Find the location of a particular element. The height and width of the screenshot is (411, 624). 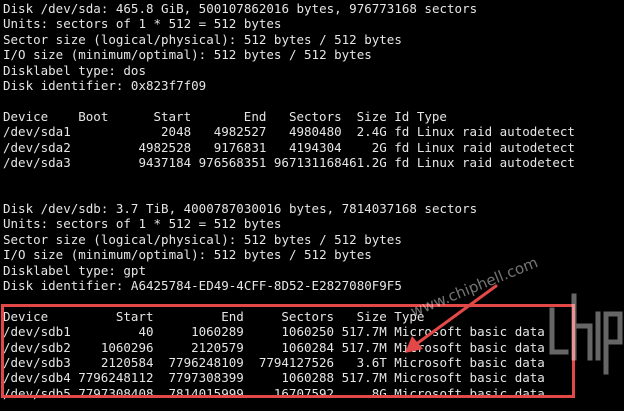

start-cell: 4982528 is located at coordinates (165, 147).